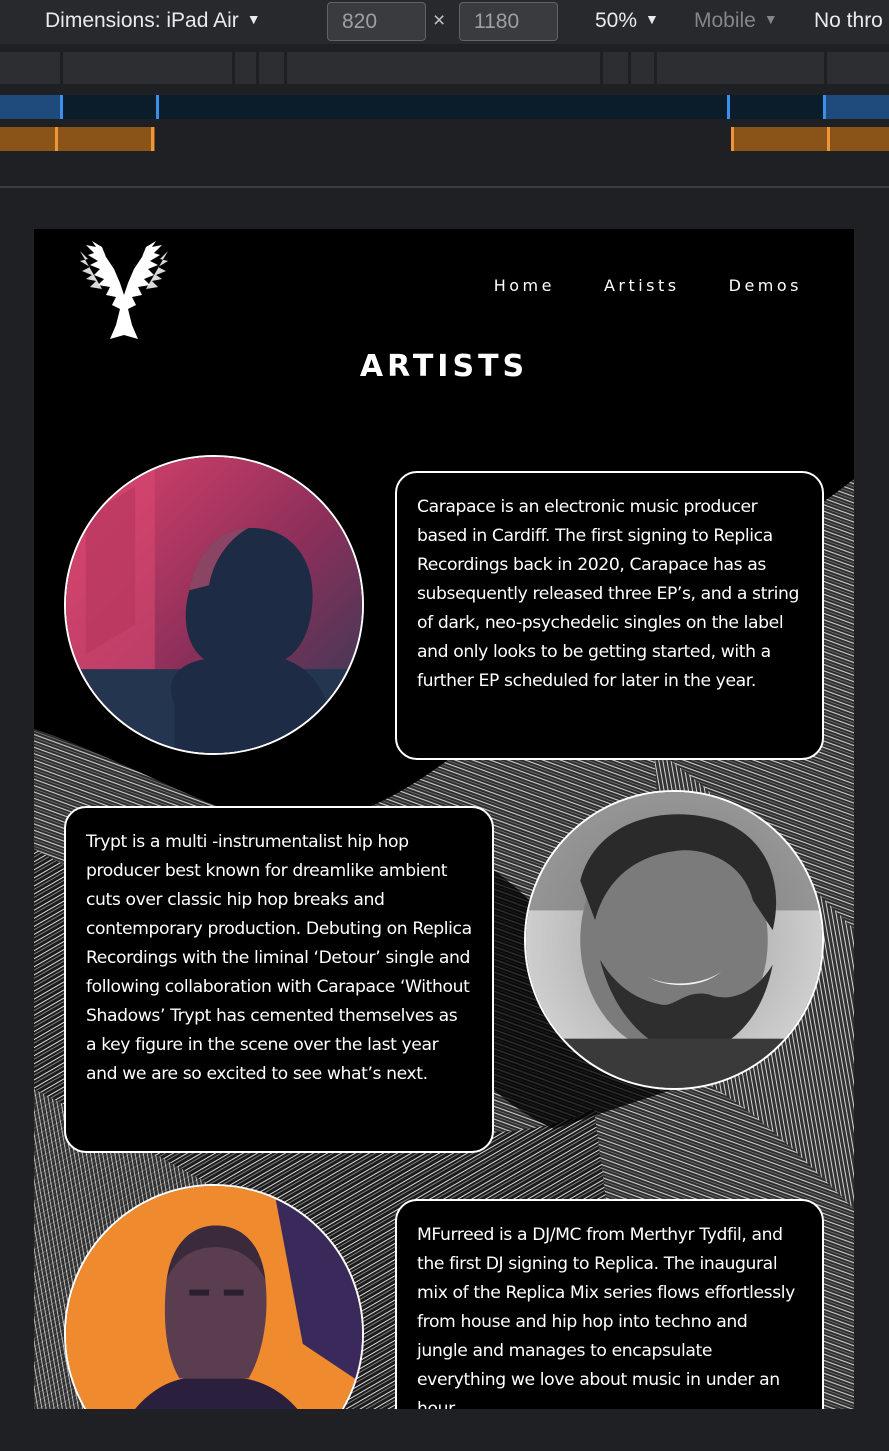 This screenshot has width=889, height=1451. I want to click on device-mode-dropdown: Mobile ▼, so click(736, 21).